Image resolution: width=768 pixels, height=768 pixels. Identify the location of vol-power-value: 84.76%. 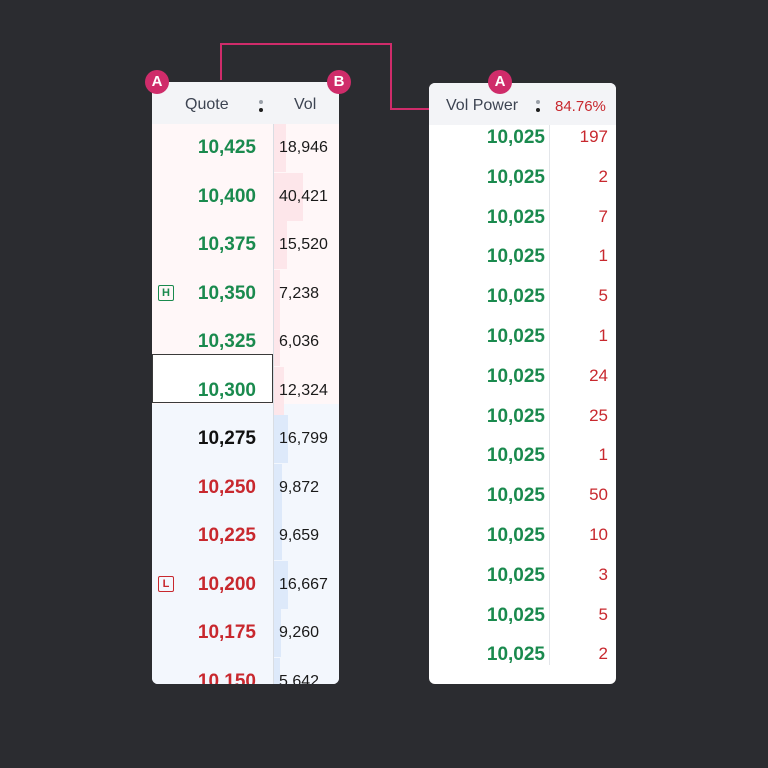
(580, 106).